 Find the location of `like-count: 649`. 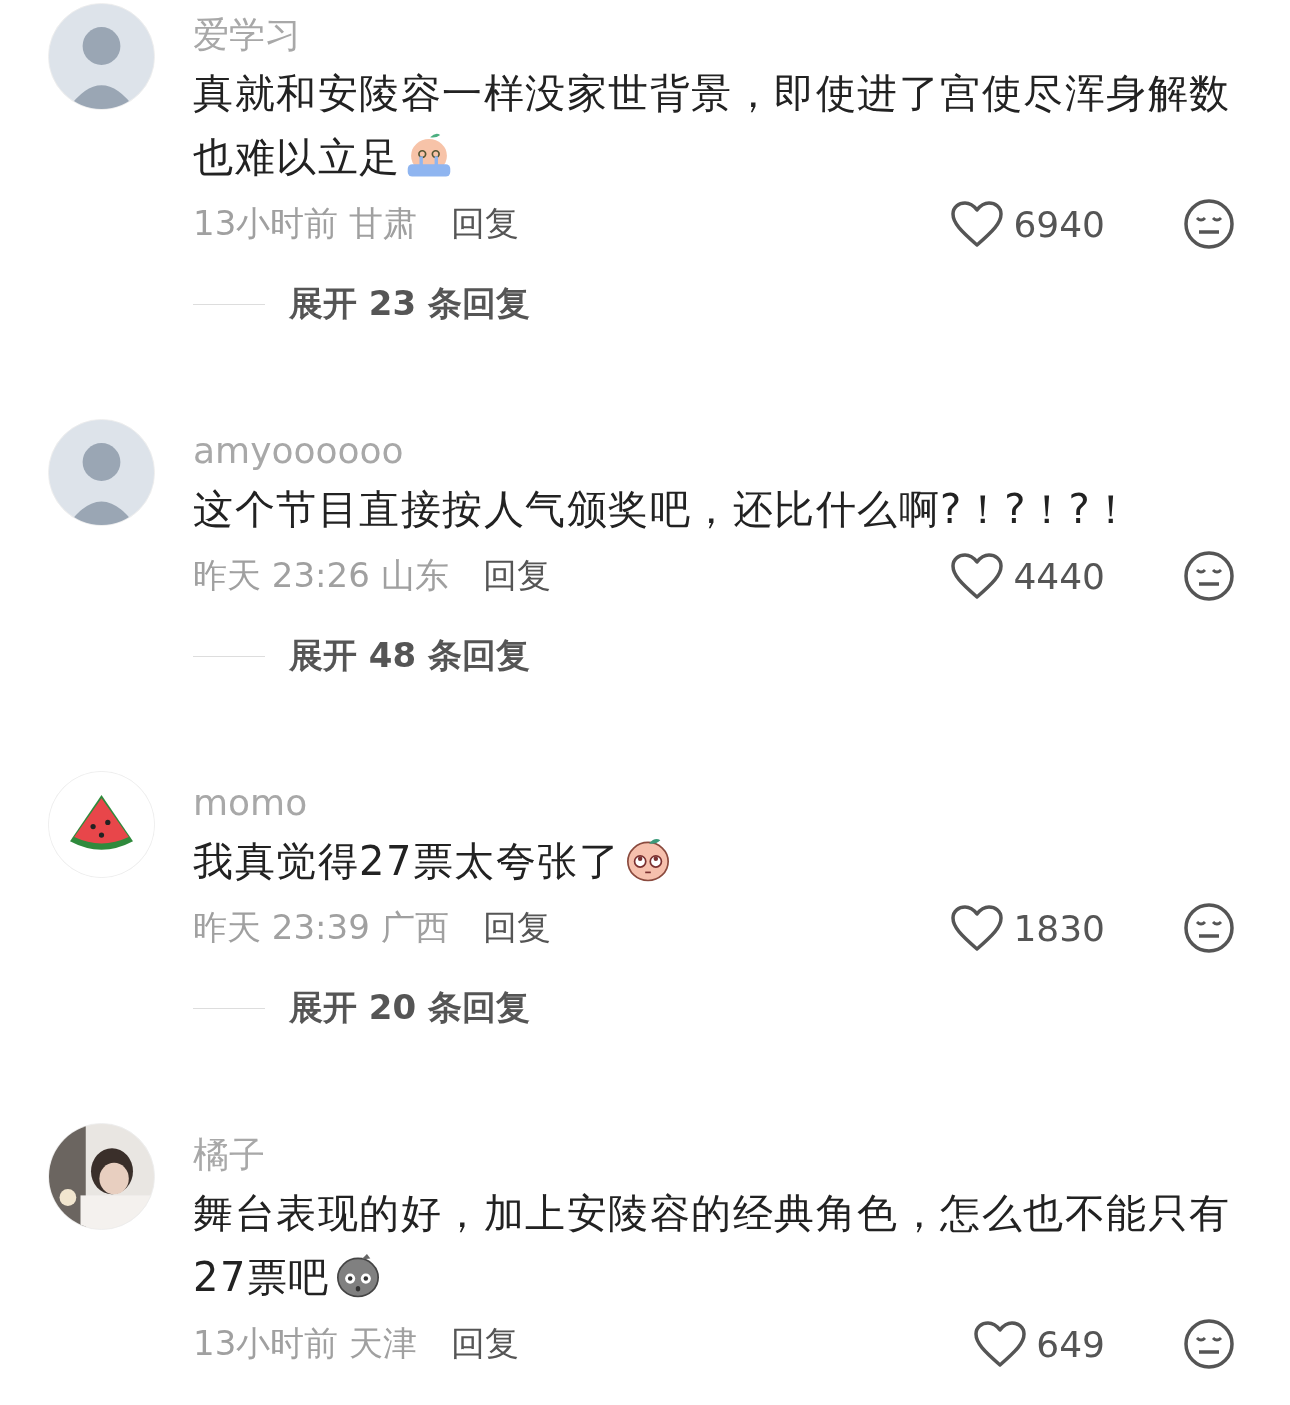

like-count: 649 is located at coordinates (1070, 1344).